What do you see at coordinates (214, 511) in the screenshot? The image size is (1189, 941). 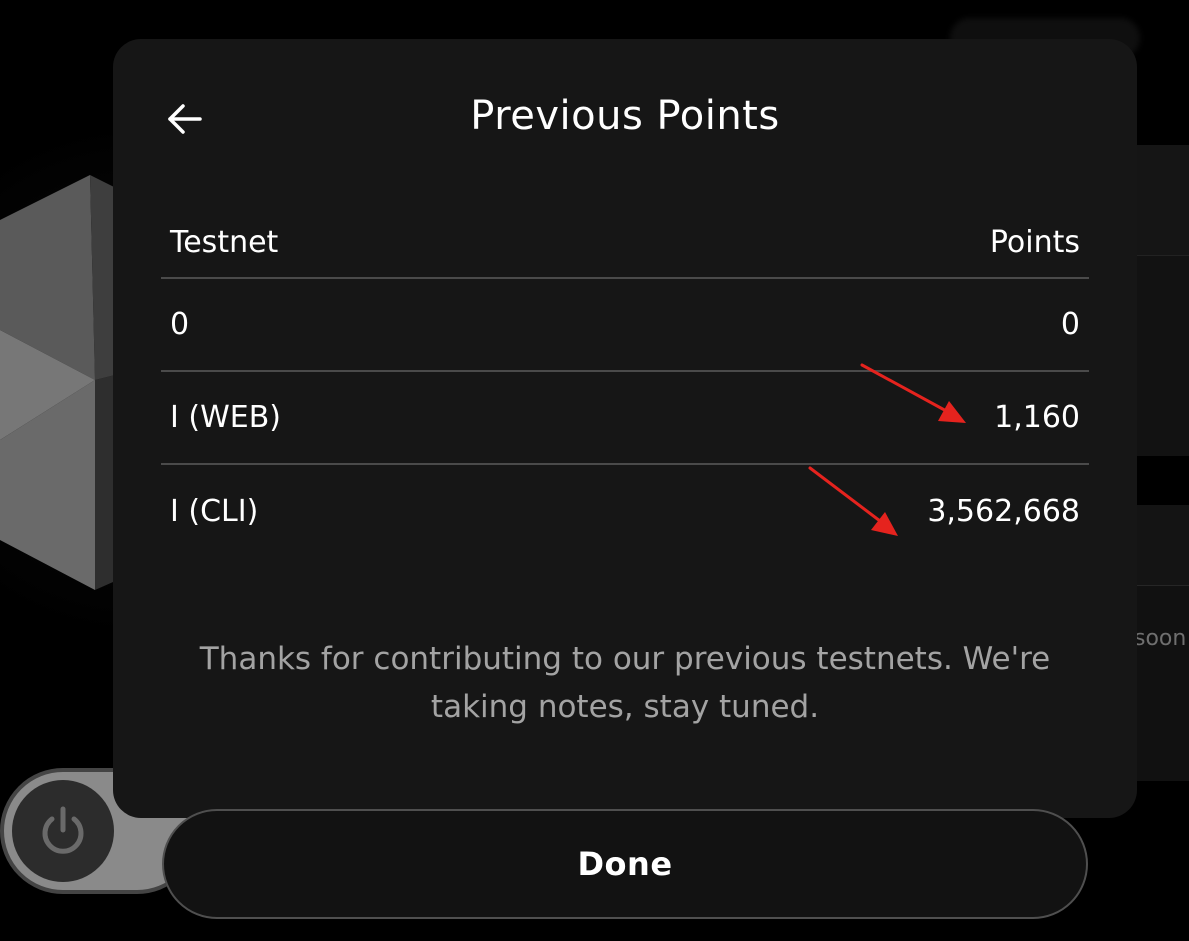 I see `testnet-cell: I (CLI)` at bounding box center [214, 511].